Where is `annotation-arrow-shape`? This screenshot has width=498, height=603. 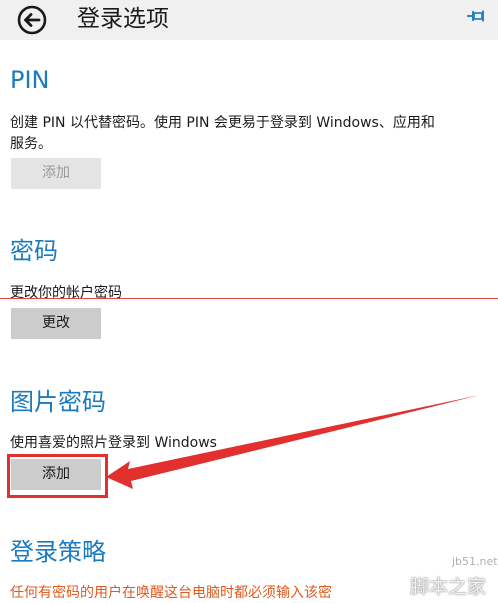
annotation-arrow-shape is located at coordinates (293, 442).